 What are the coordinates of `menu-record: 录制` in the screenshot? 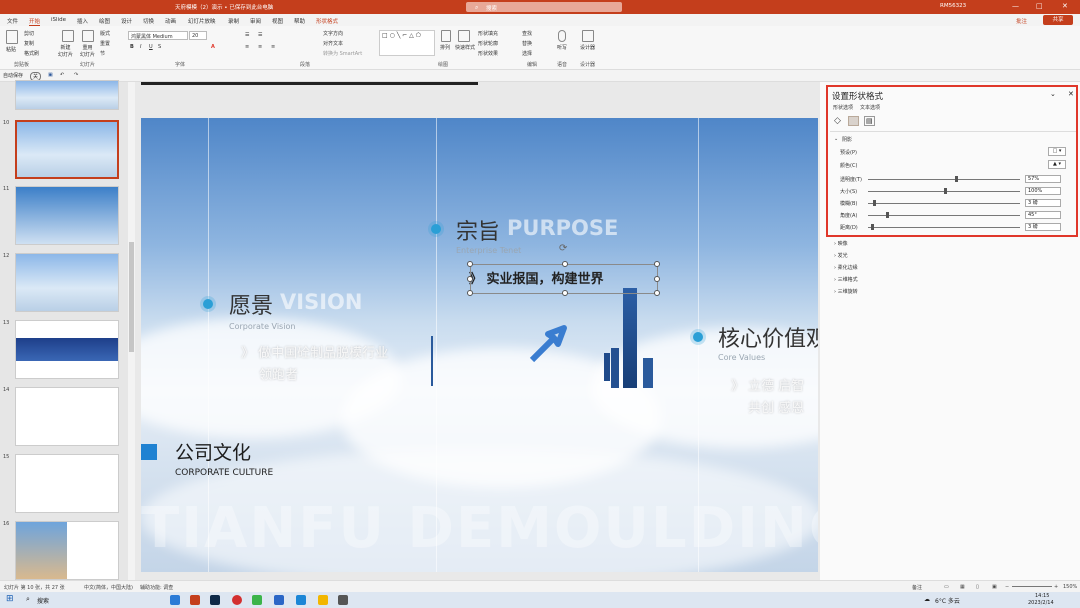 It's located at (233, 21).